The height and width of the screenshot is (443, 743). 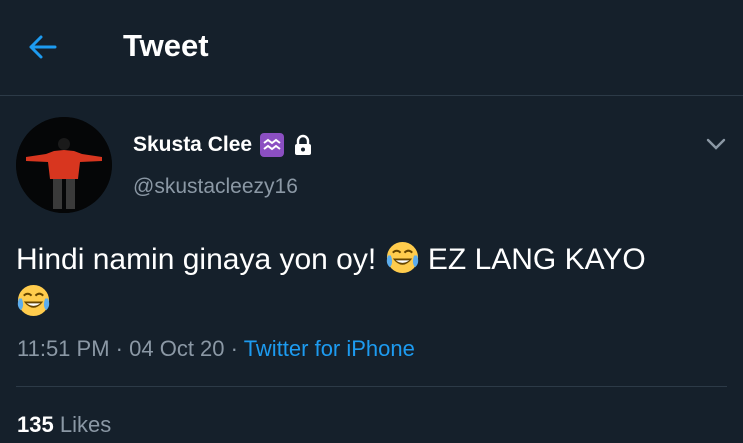 What do you see at coordinates (329, 348) in the screenshot?
I see `tweet-source-link: Twitter for iPhone` at bounding box center [329, 348].